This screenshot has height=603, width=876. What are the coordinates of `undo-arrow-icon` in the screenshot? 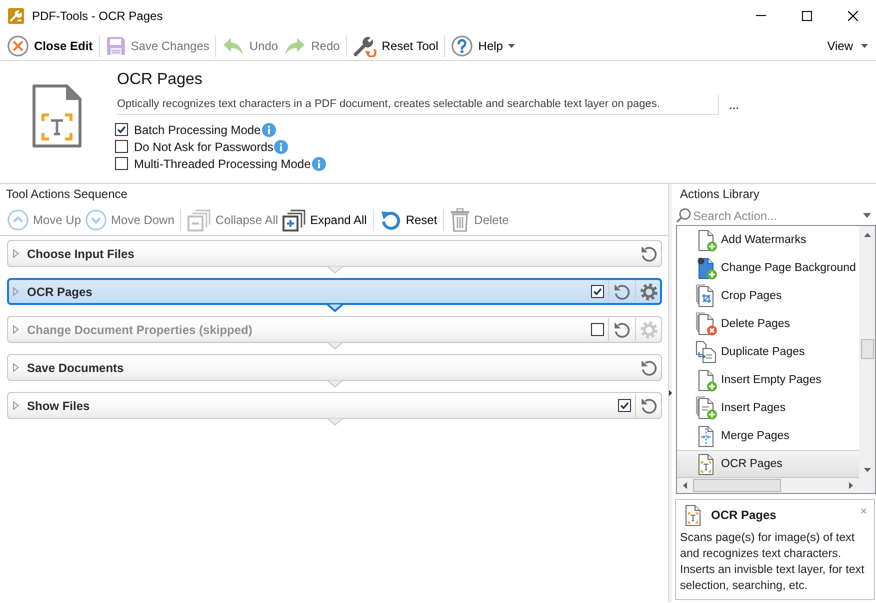 It's located at (233, 46).